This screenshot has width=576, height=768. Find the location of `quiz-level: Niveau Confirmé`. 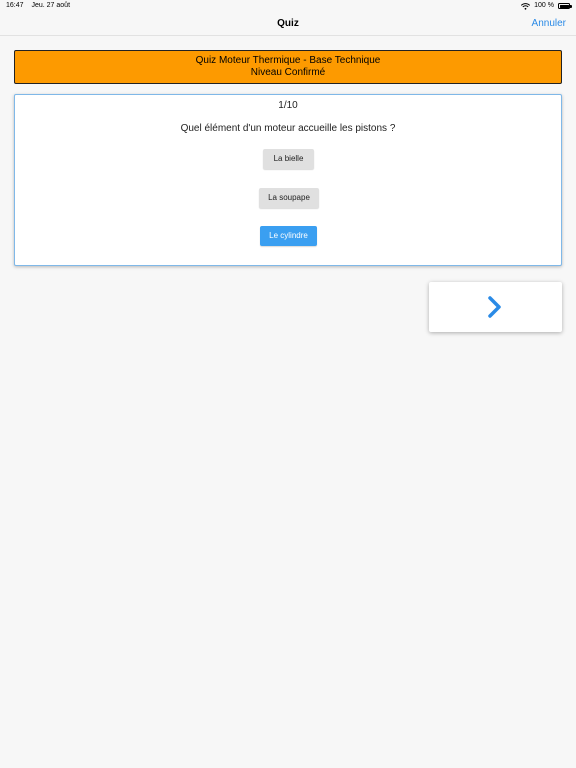

quiz-level: Niveau Confirmé is located at coordinates (288, 72).